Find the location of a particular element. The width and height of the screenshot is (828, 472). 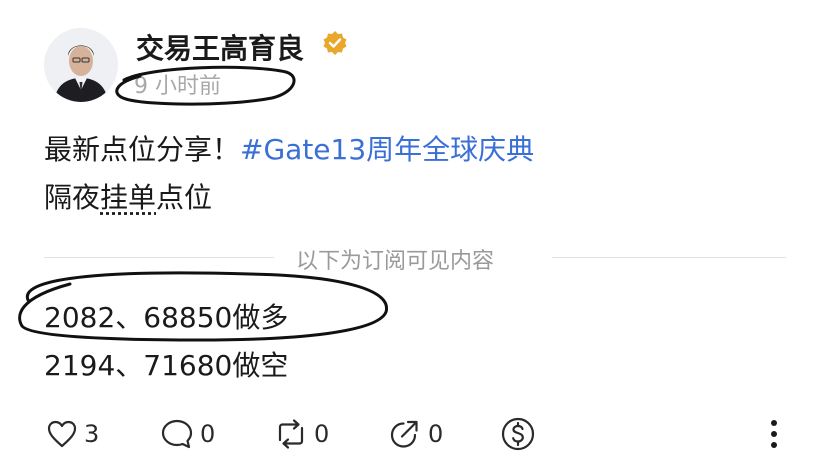

share-count: 0 is located at coordinates (436, 434).